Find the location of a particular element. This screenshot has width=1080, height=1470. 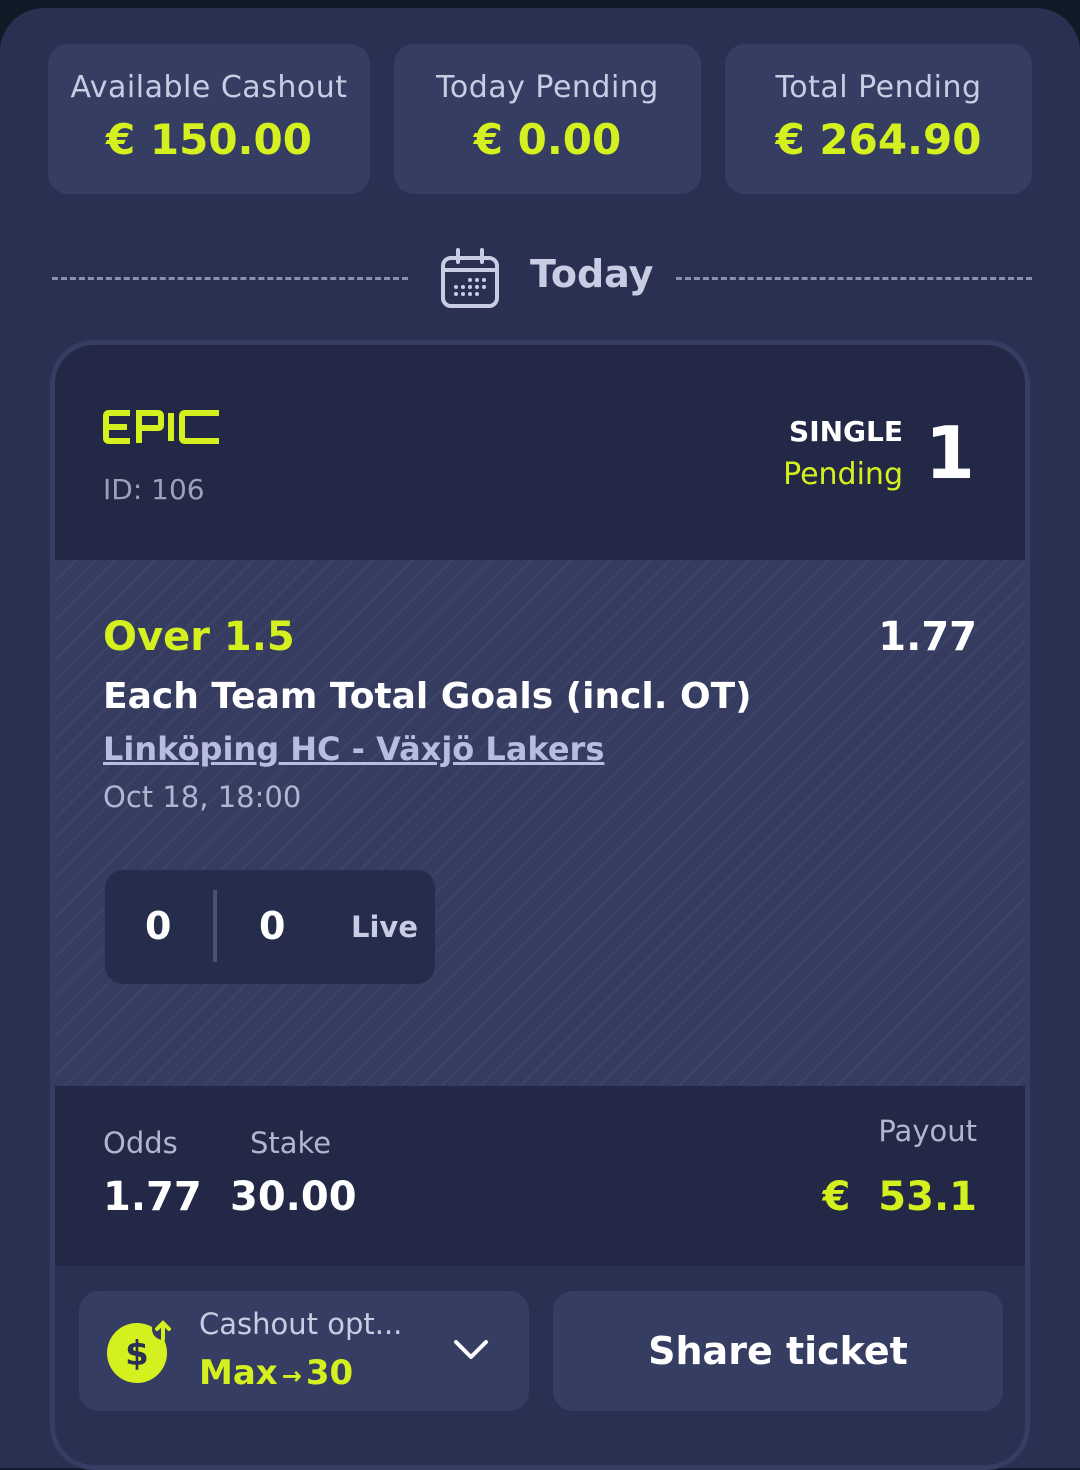

cashout-arrow: → is located at coordinates (291, 1376).